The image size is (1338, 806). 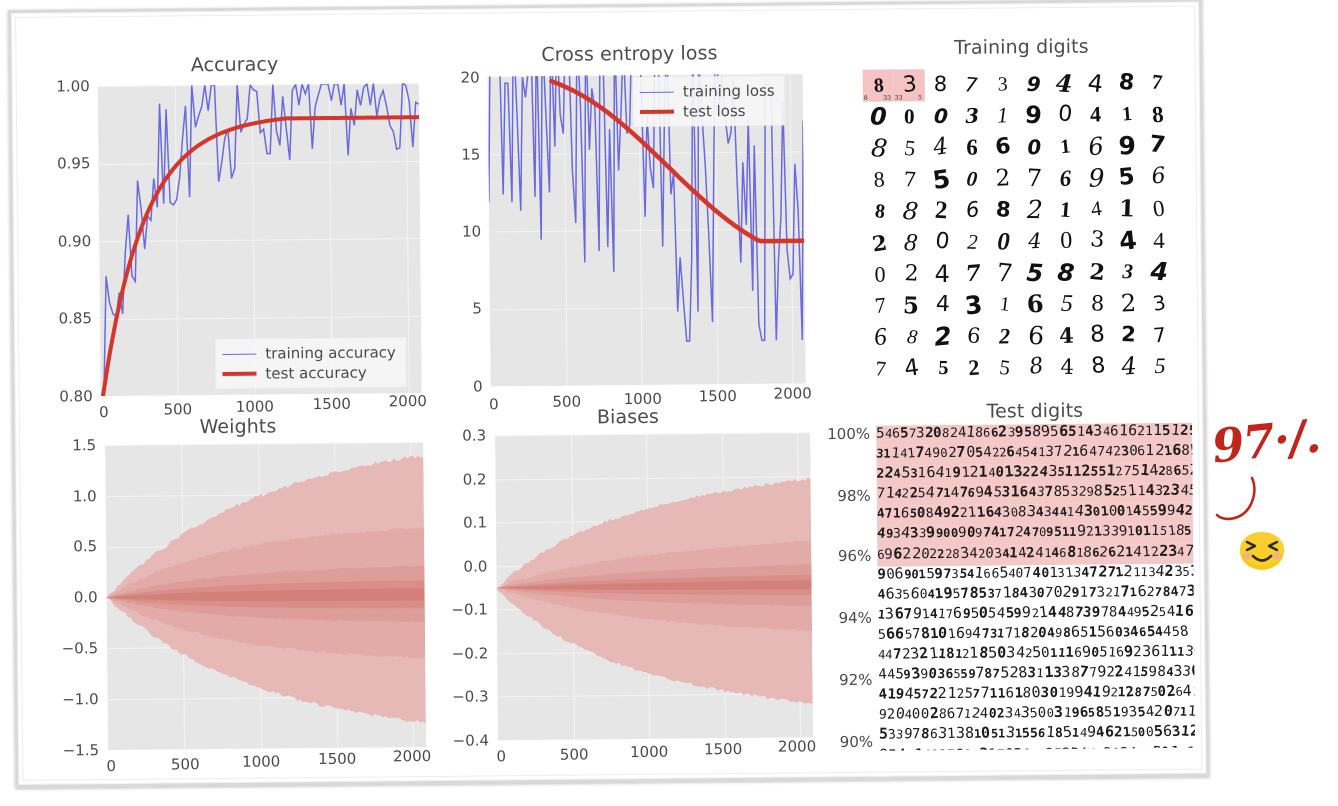 I want to click on weights-bands, so click(x=266, y=590).